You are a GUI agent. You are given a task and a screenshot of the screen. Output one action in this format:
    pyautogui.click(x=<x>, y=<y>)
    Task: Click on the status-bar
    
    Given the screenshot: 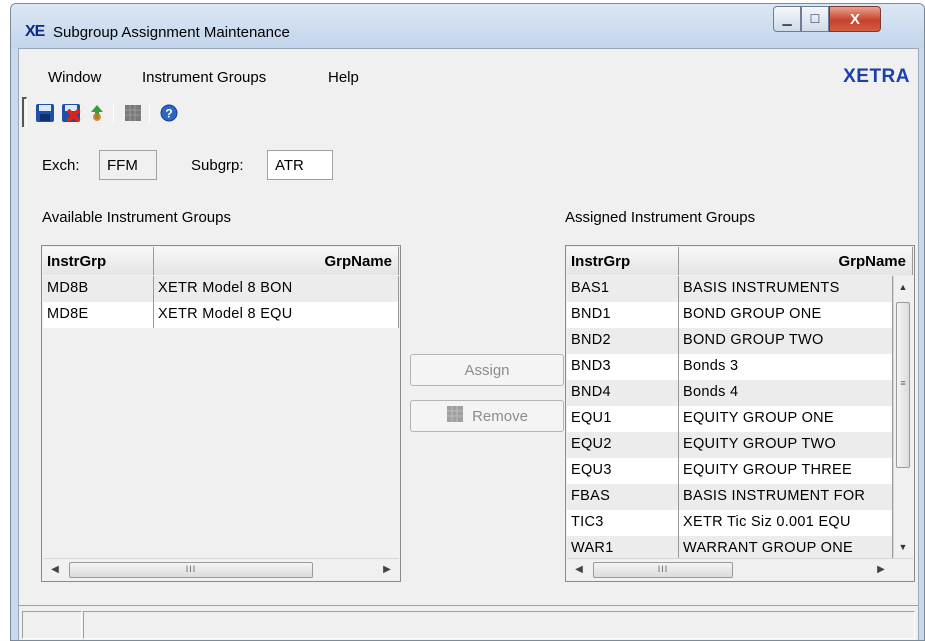 What is the action you would take?
    pyautogui.click(x=468, y=622)
    